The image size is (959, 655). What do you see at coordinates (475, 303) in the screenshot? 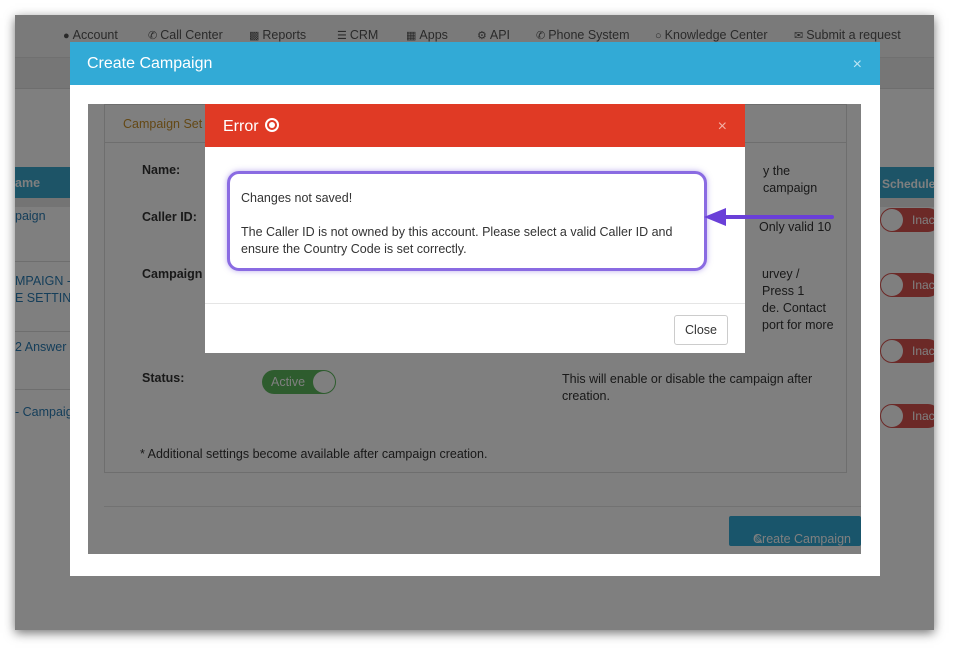
I see `footer-divider` at bounding box center [475, 303].